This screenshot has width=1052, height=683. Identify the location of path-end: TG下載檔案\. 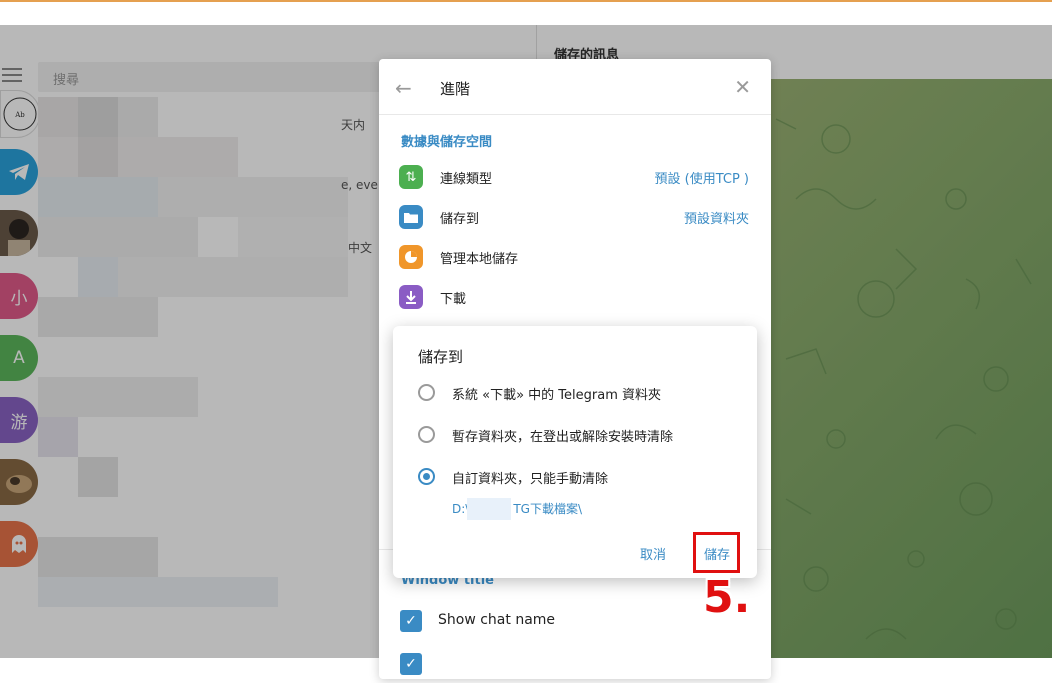
(548, 509).